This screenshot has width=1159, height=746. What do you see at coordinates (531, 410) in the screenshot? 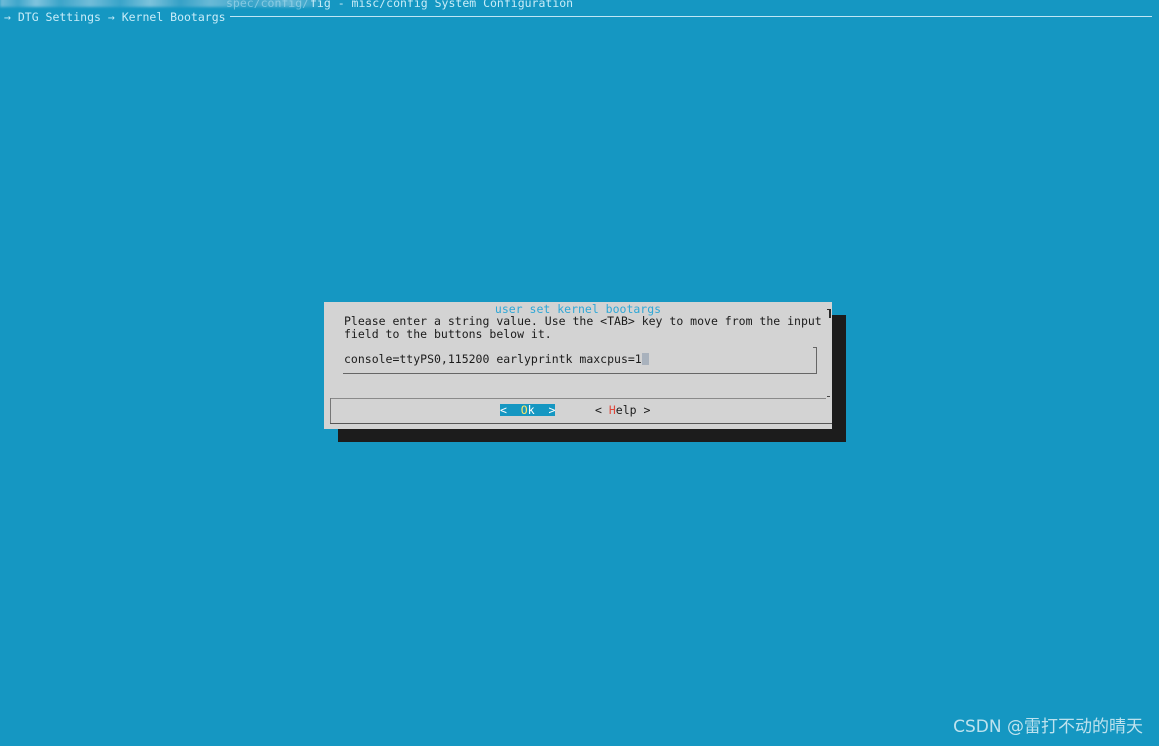
I see `ok-button-rest: k` at bounding box center [531, 410].